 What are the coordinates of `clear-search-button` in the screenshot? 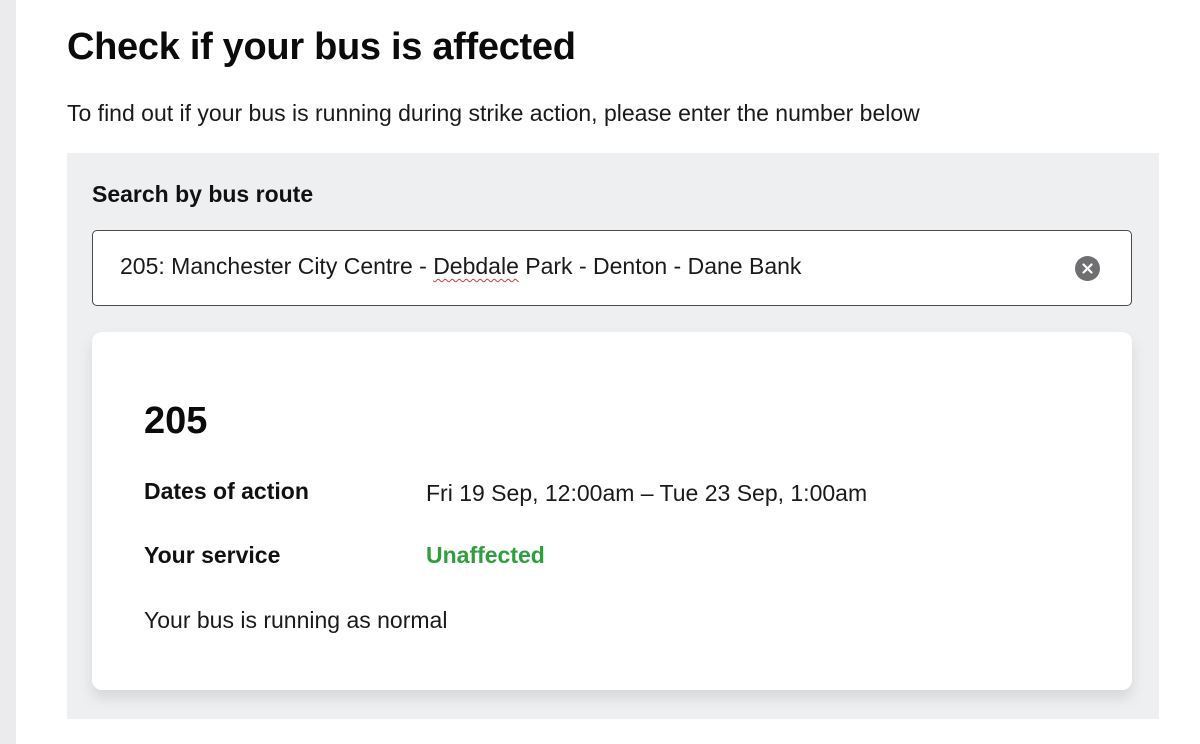 It's located at (1087, 268).